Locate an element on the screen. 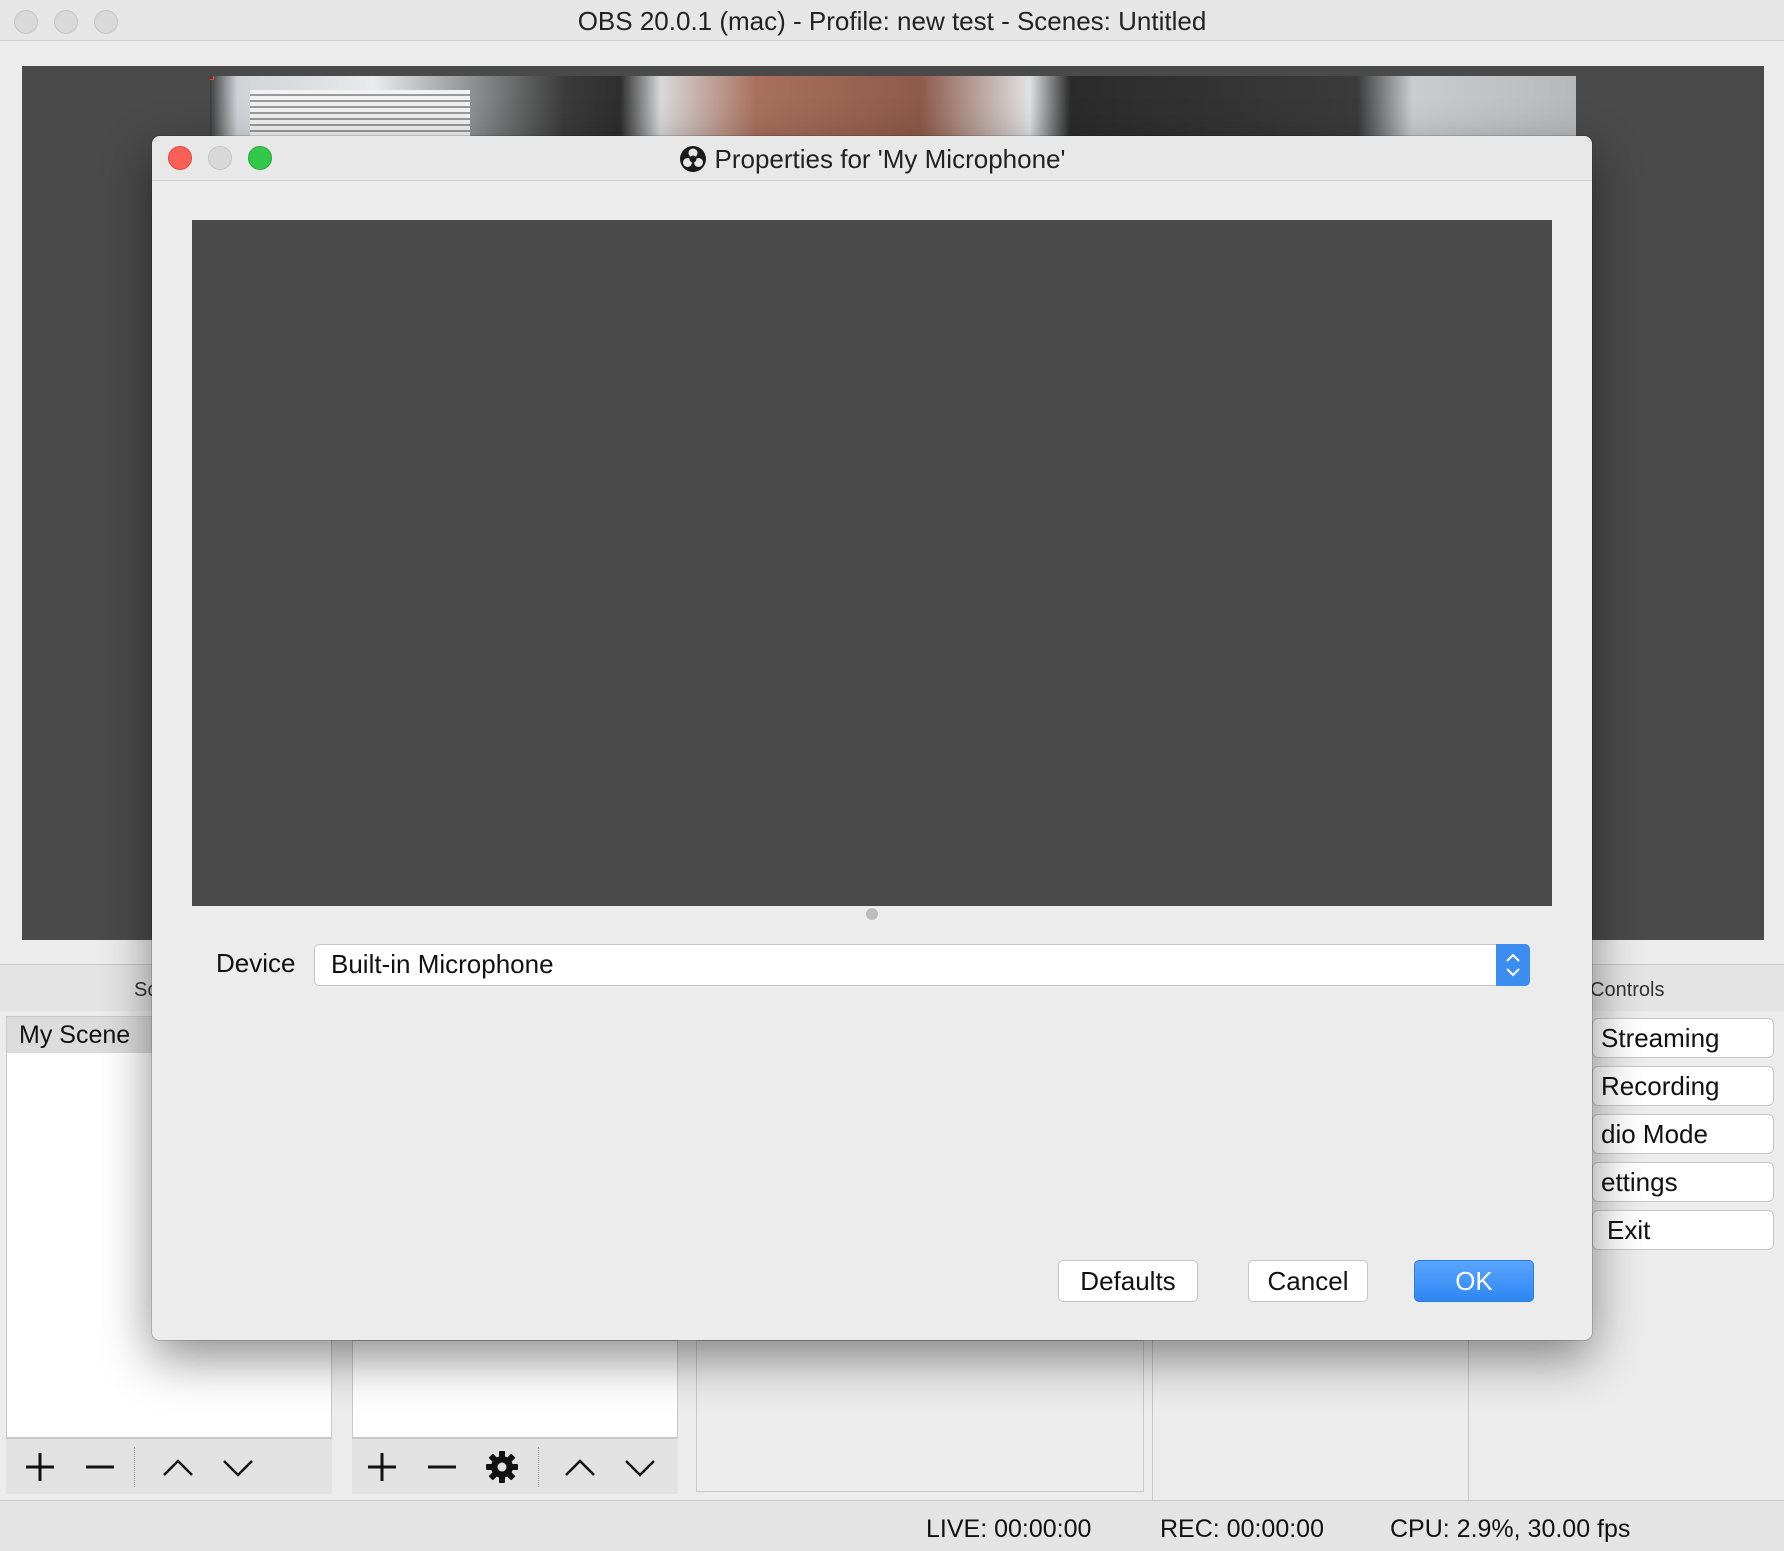  live-timer: LIVE: 00:00:00 is located at coordinates (1009, 1529).